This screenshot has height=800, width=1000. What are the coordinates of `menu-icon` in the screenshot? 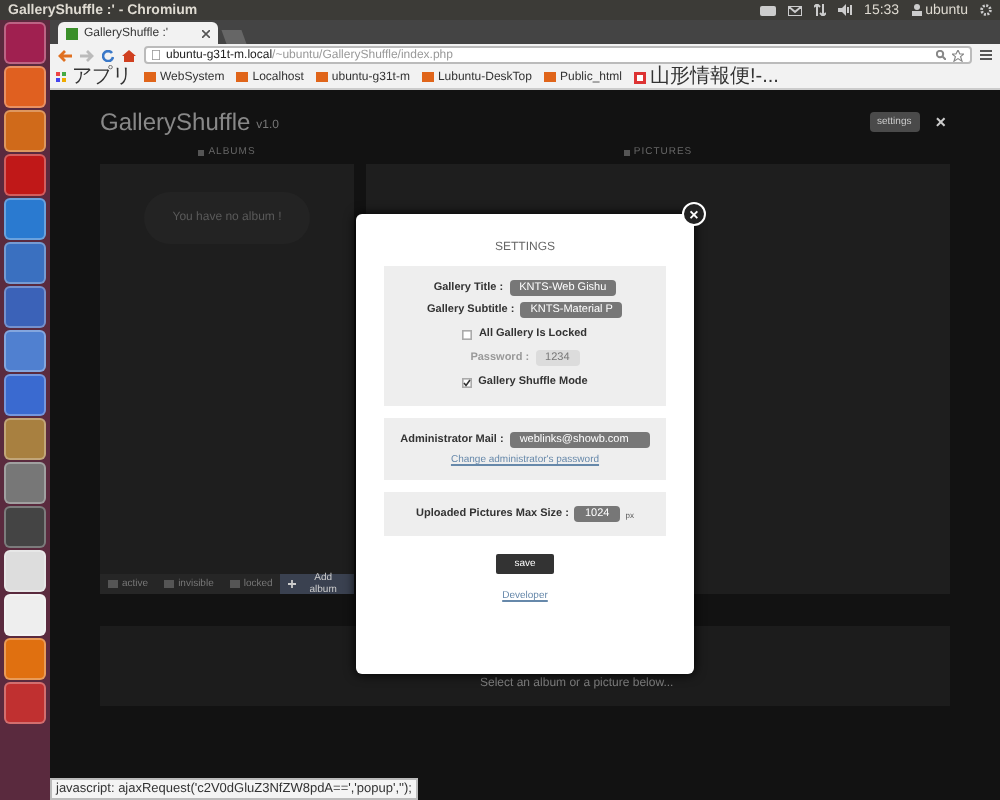 It's located at (986, 55).